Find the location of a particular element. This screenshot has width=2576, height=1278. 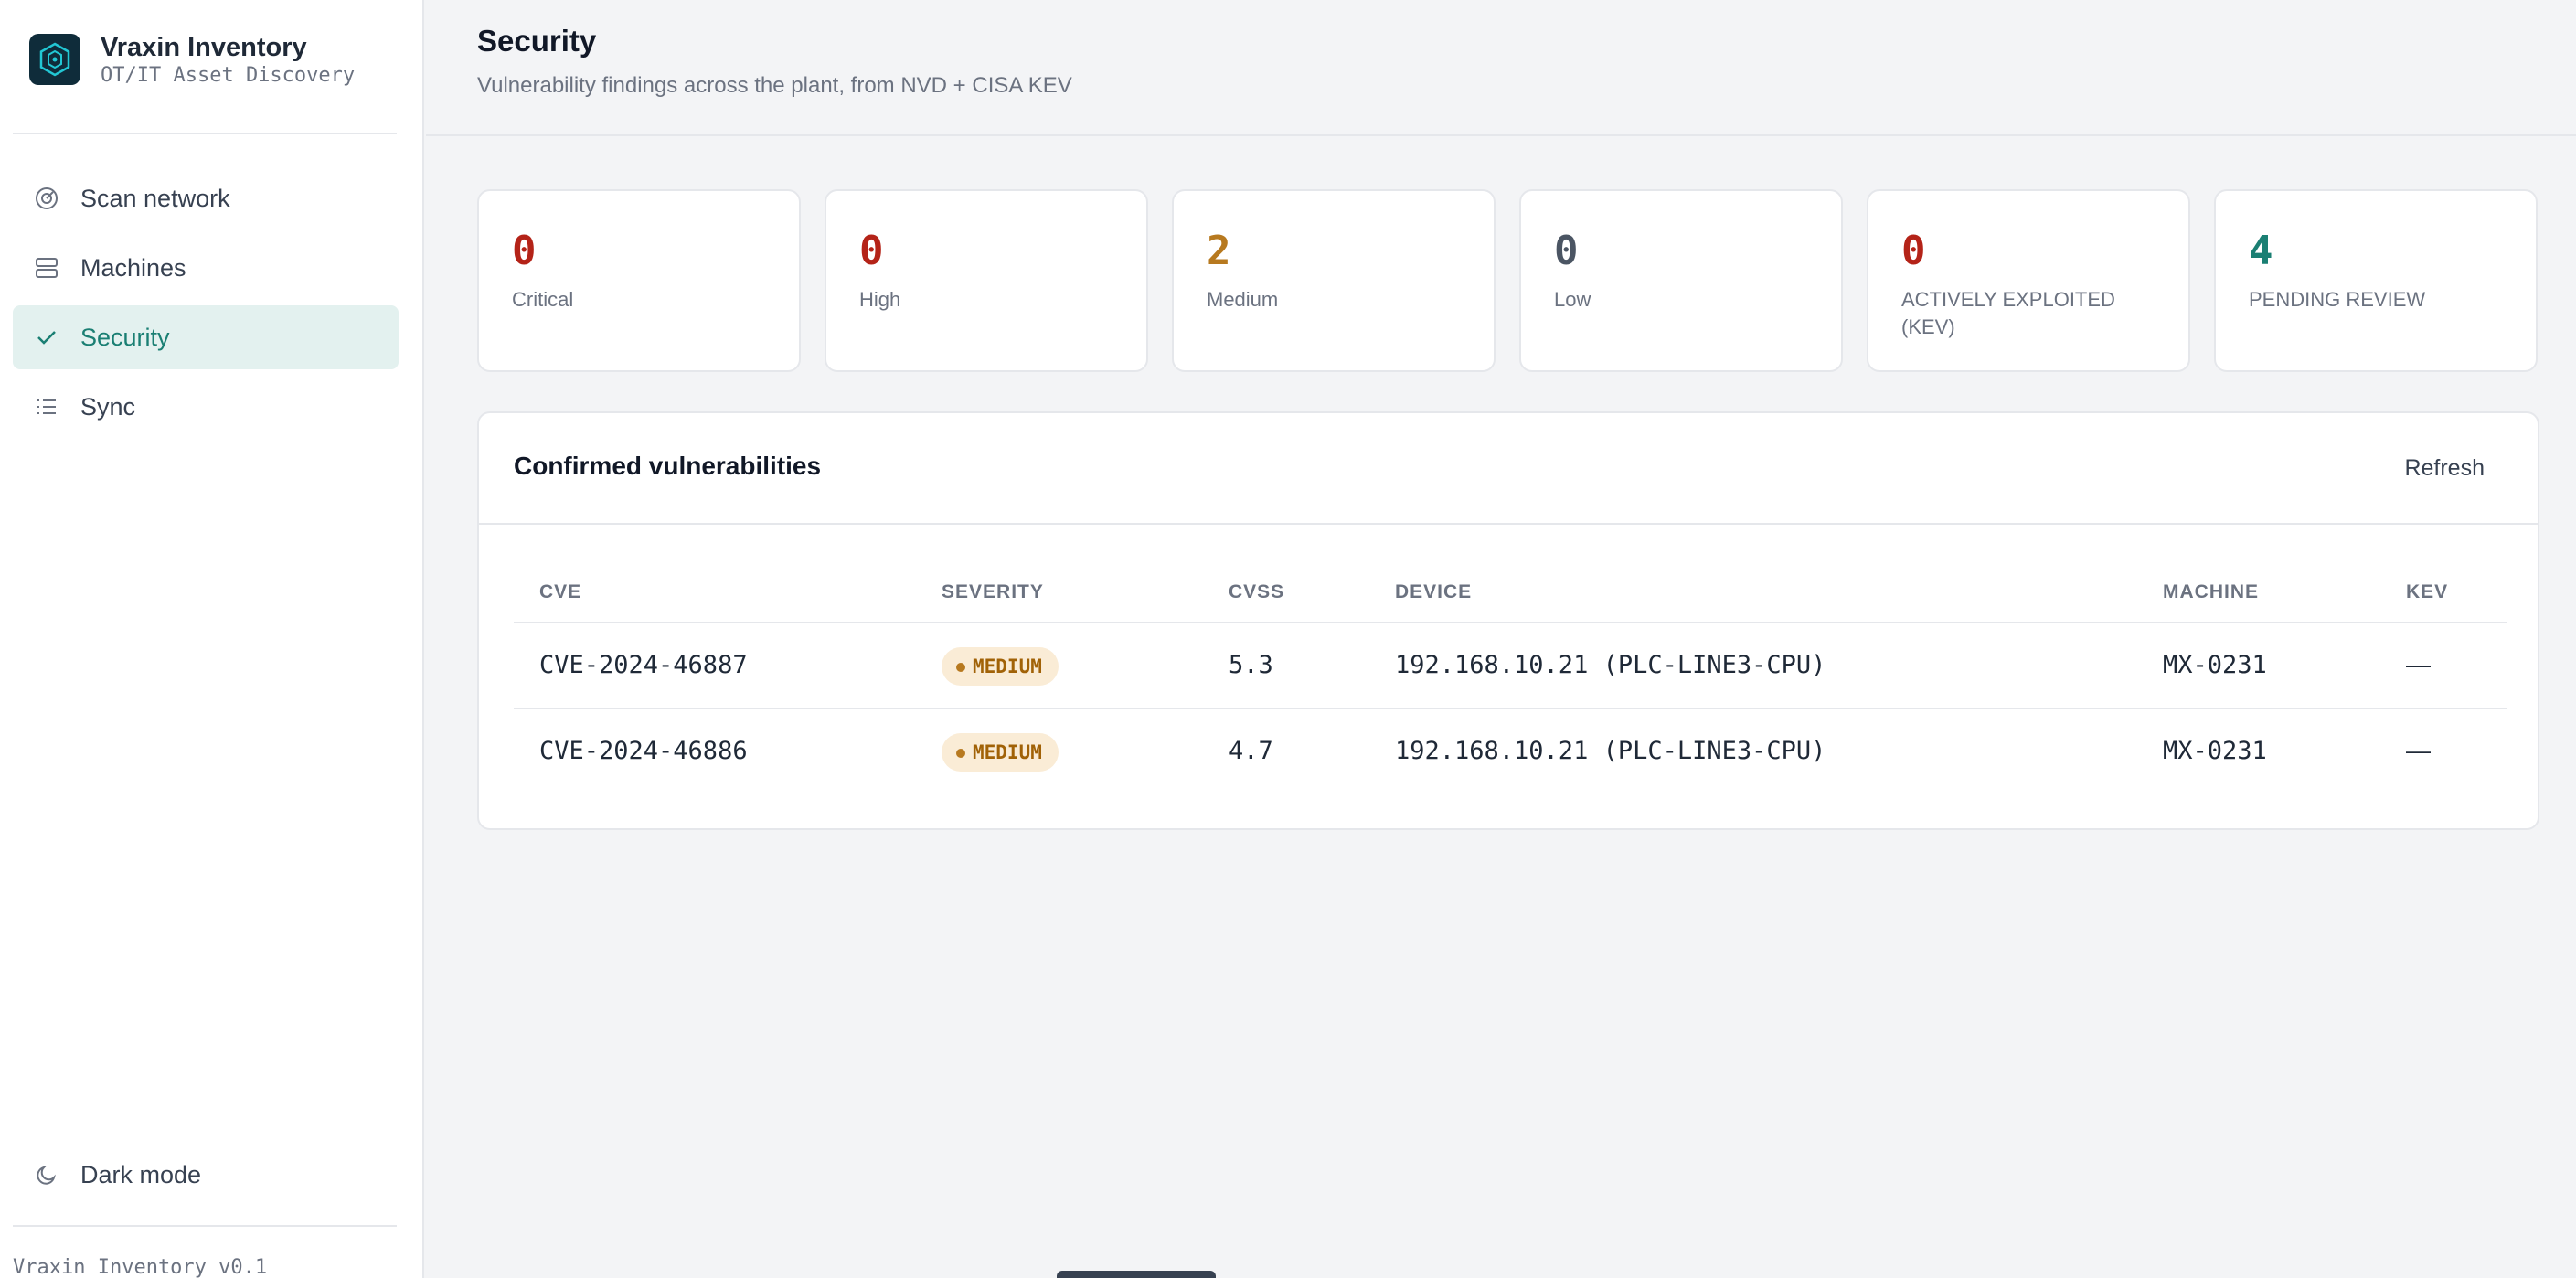

stat-value: 4 is located at coordinates (2261, 251).